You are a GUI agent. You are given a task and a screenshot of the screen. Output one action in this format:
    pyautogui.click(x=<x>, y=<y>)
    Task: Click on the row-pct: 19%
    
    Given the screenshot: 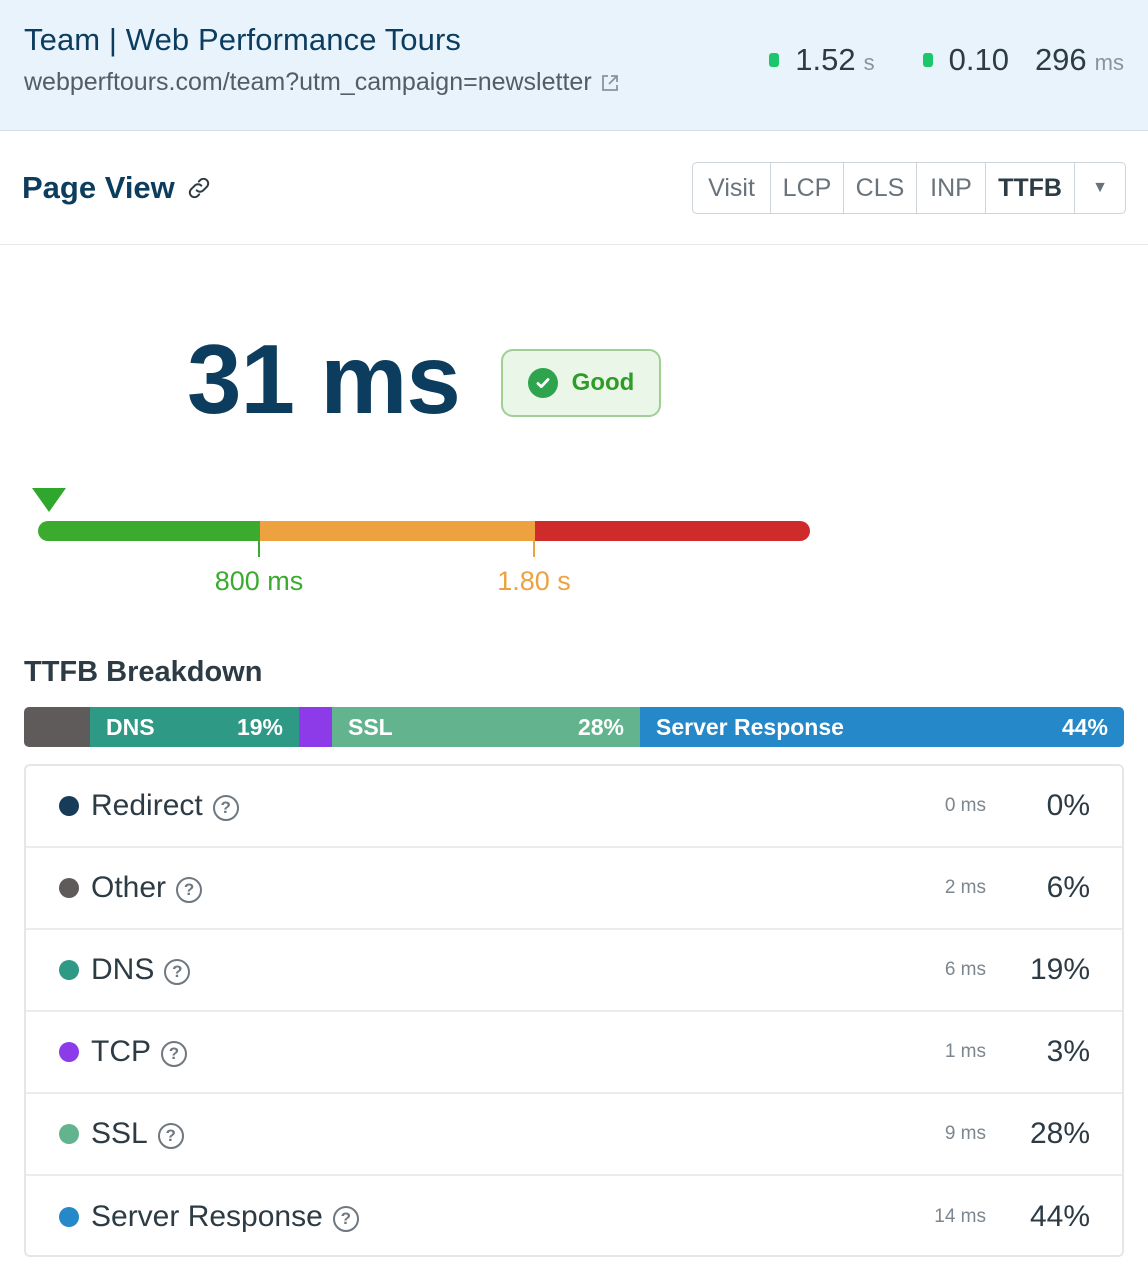 What is the action you would take?
    pyautogui.click(x=1059, y=969)
    